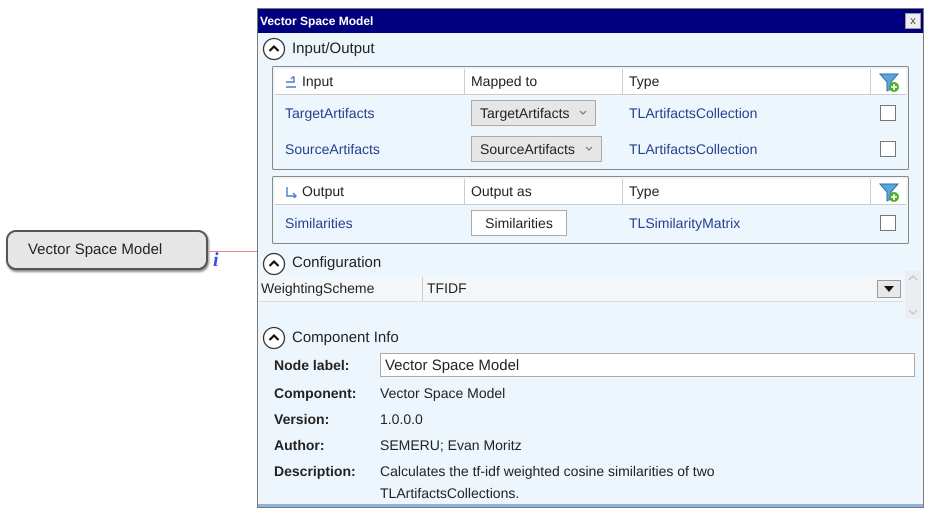  What do you see at coordinates (345, 337) in the screenshot?
I see `section-header: Component Info` at bounding box center [345, 337].